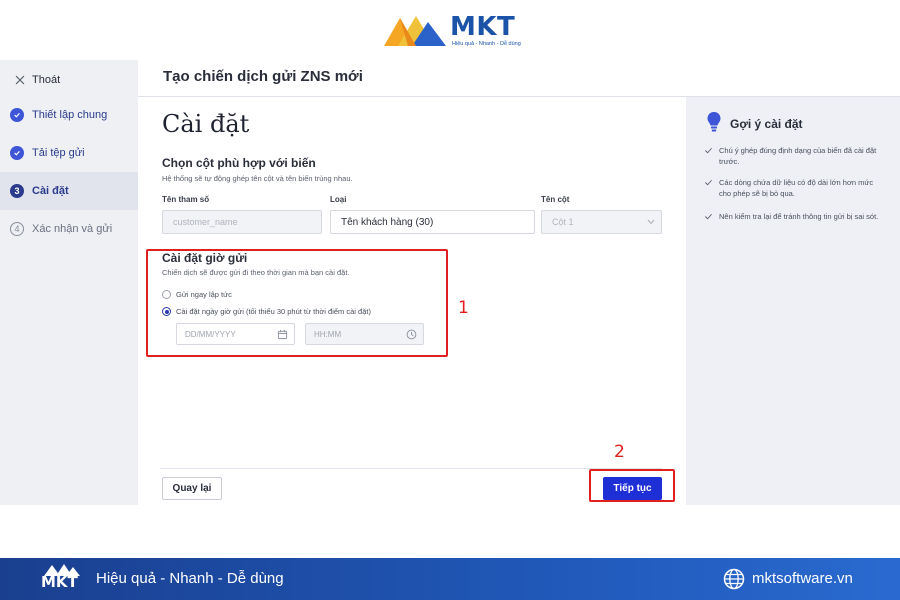 This screenshot has width=900, height=600. What do you see at coordinates (411, 334) in the screenshot?
I see `clock-icon` at bounding box center [411, 334].